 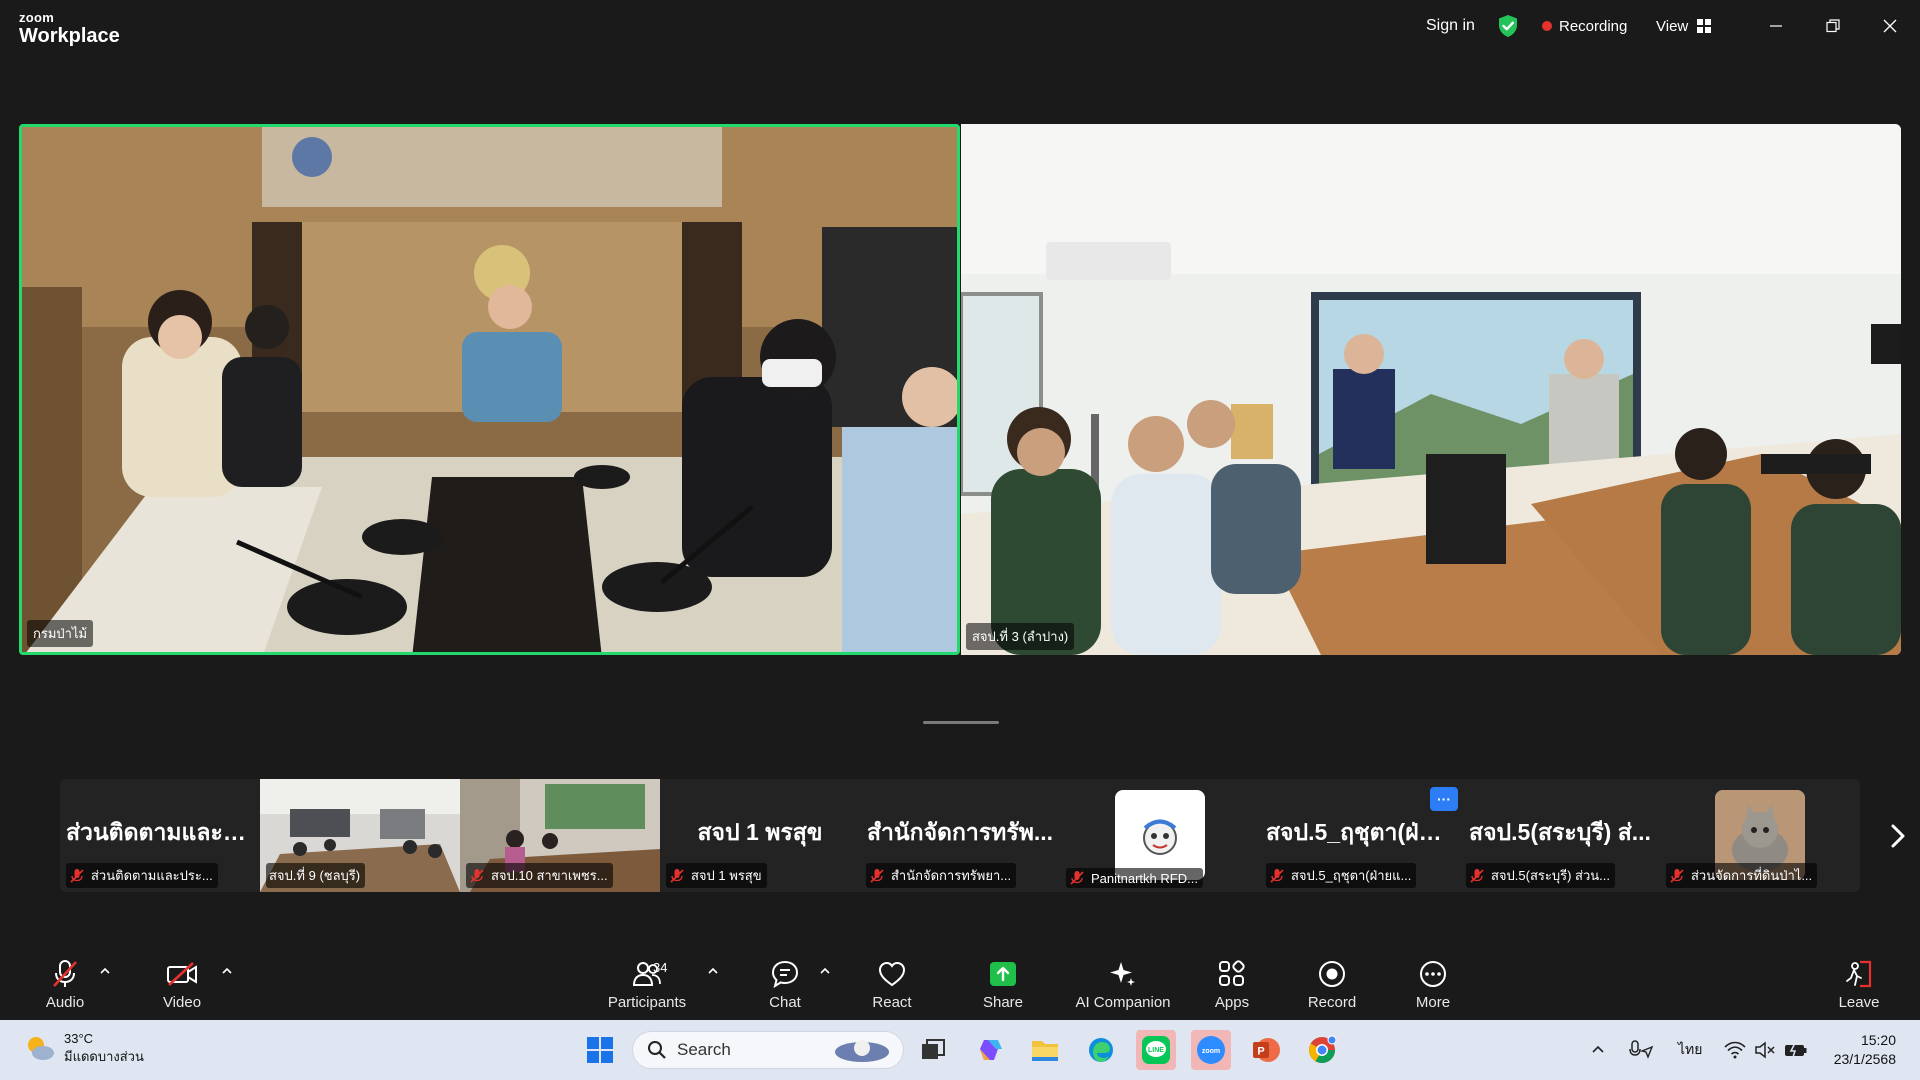 What do you see at coordinates (1641, 1050) in the screenshot?
I see `microphone-in-use-icon` at bounding box center [1641, 1050].